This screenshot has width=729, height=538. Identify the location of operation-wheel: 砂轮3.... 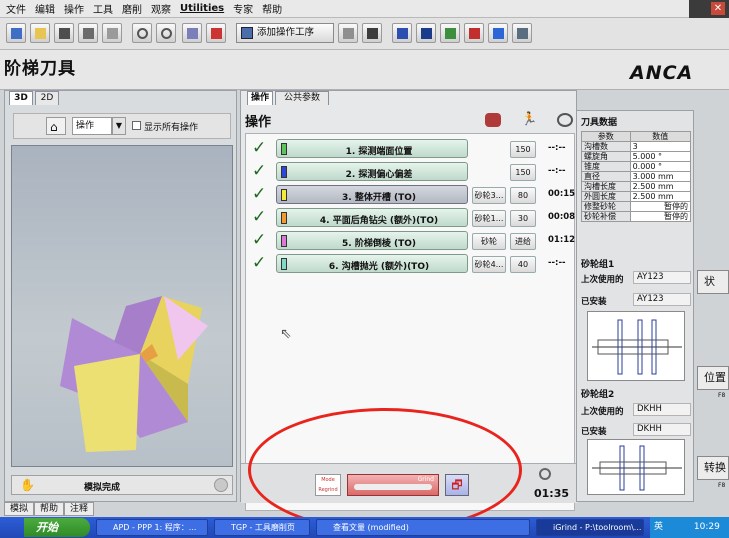
(489, 195).